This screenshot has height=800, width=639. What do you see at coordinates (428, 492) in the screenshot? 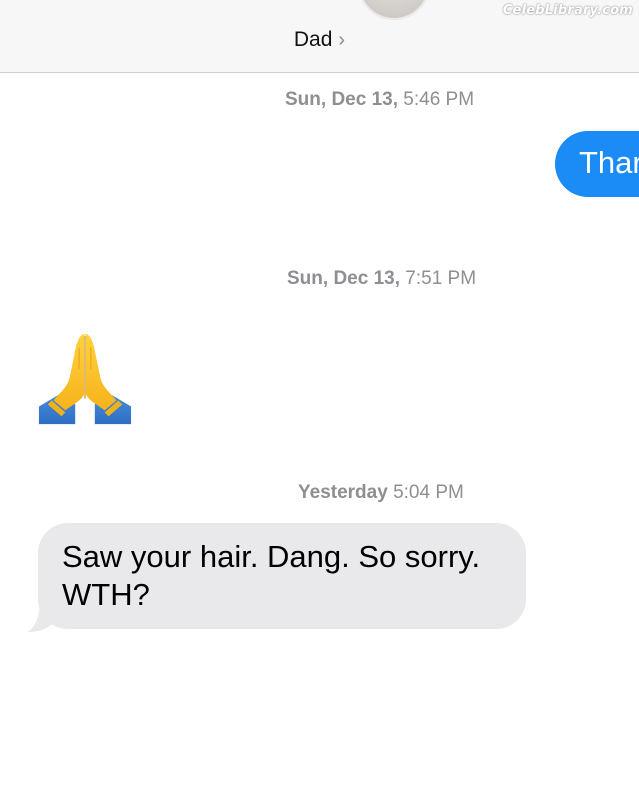
I see `timestamp-time: 5:04 PM` at bounding box center [428, 492].